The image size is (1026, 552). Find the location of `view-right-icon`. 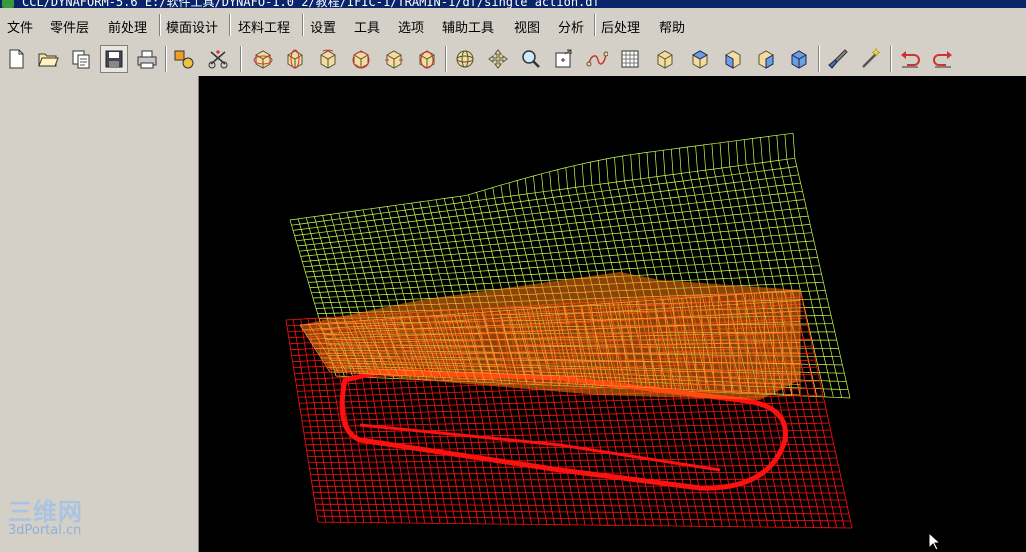

view-right-icon is located at coordinates (766, 59).